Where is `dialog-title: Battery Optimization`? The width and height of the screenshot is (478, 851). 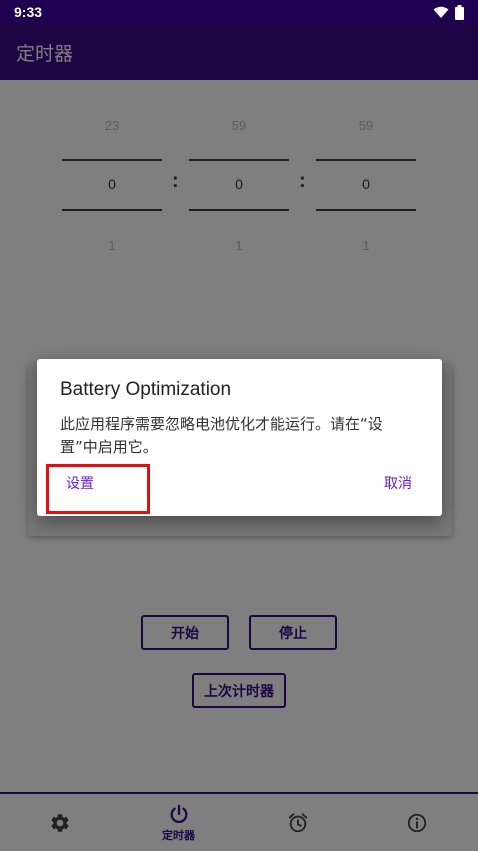 dialog-title: Battery Optimization is located at coordinates (146, 389).